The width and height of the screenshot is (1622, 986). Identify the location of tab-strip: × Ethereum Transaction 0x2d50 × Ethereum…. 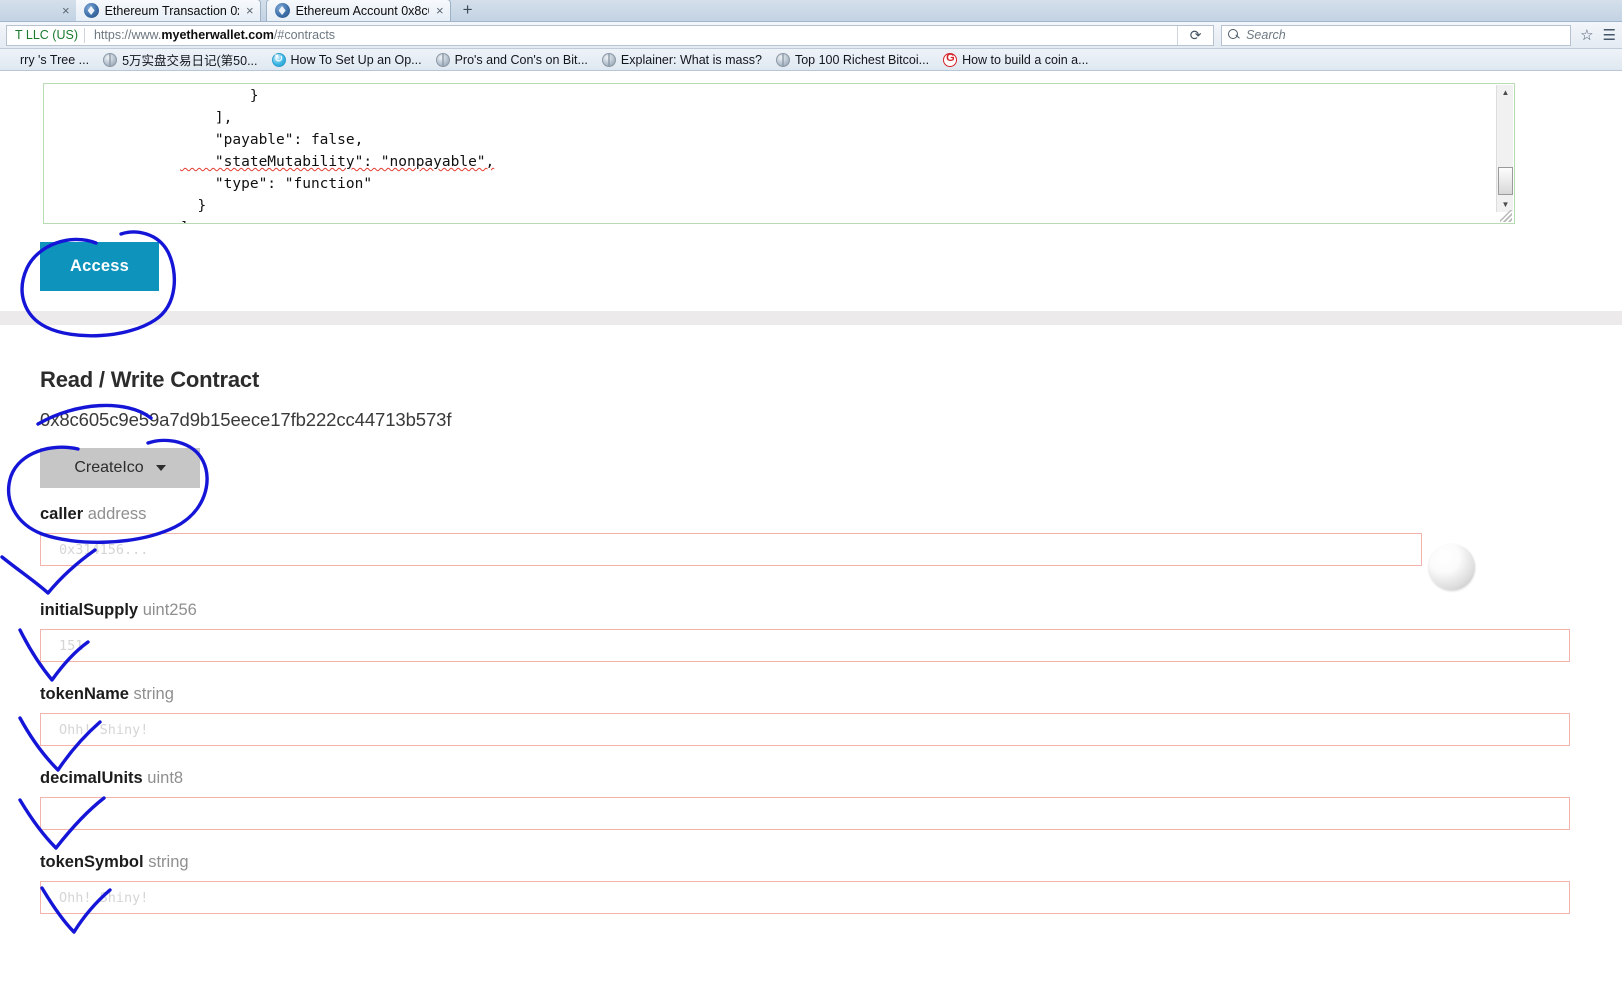
(811, 11).